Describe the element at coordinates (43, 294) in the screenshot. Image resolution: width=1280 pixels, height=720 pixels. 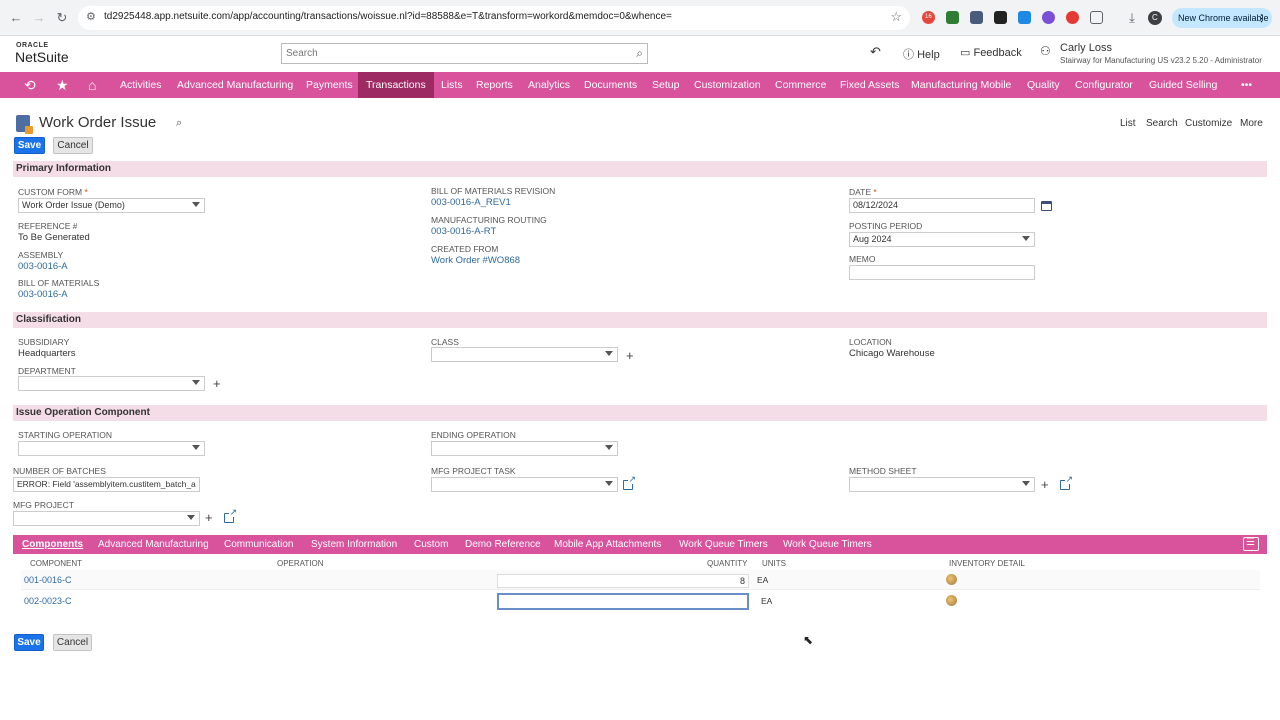
I see `bom-link: 003-0016-A` at that location.